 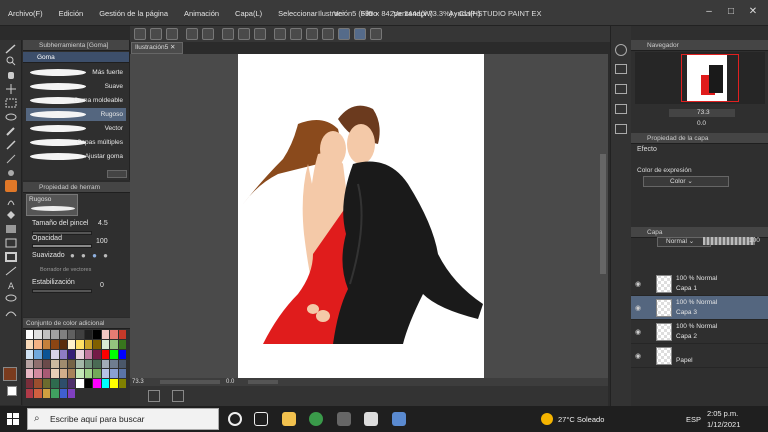 I want to click on close-button: ✕, so click(x=753, y=12).